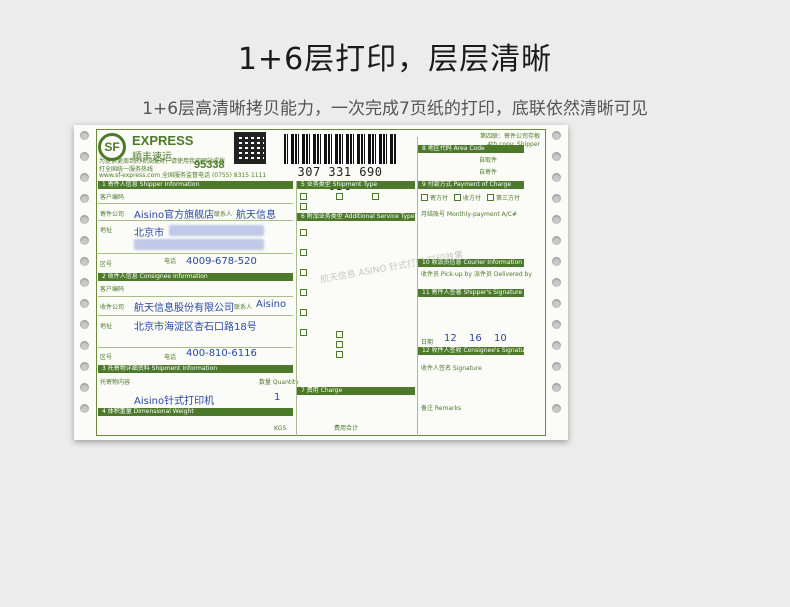 The width and height of the screenshot is (790, 607). I want to click on label-consignee-pay: 收方付, so click(472, 198).